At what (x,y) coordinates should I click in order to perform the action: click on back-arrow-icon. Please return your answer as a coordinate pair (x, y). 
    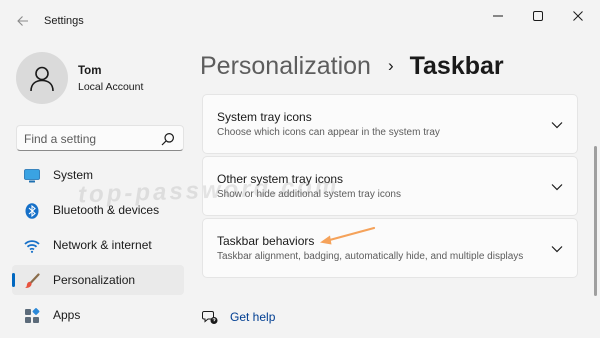
    Looking at the image, I should click on (22, 21).